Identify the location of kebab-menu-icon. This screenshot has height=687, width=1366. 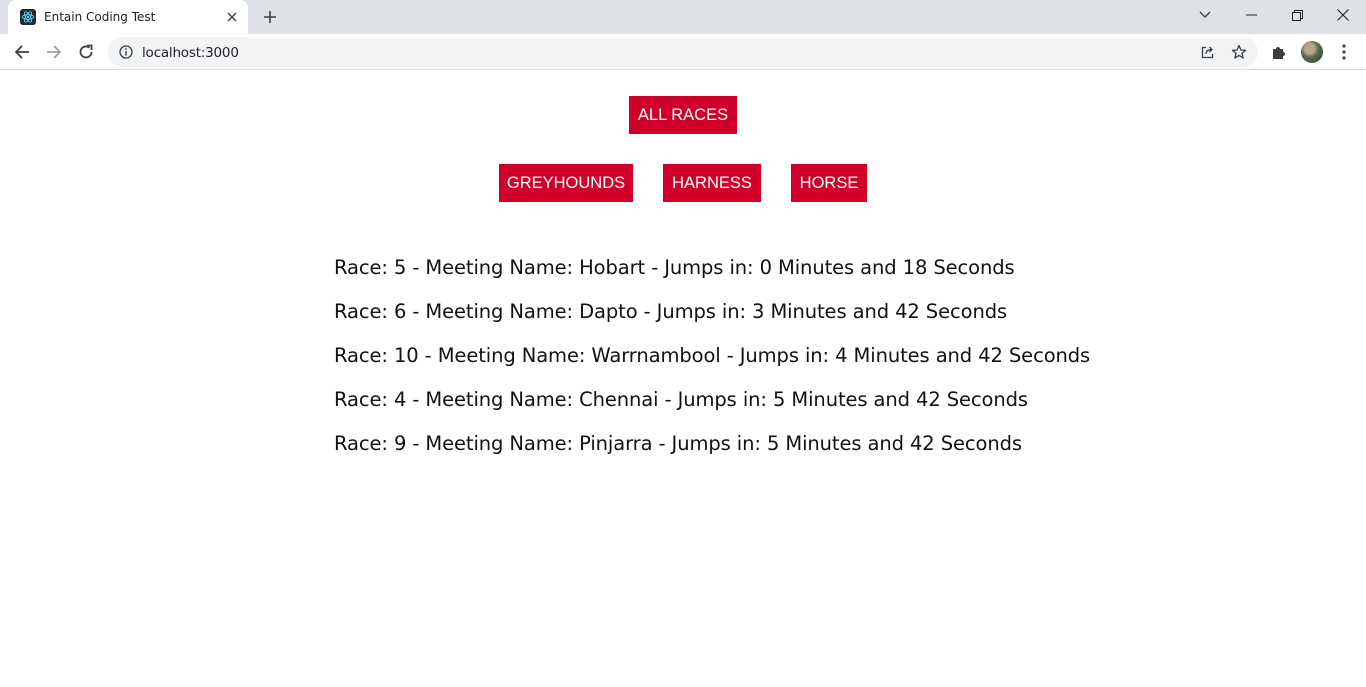
(1344, 52).